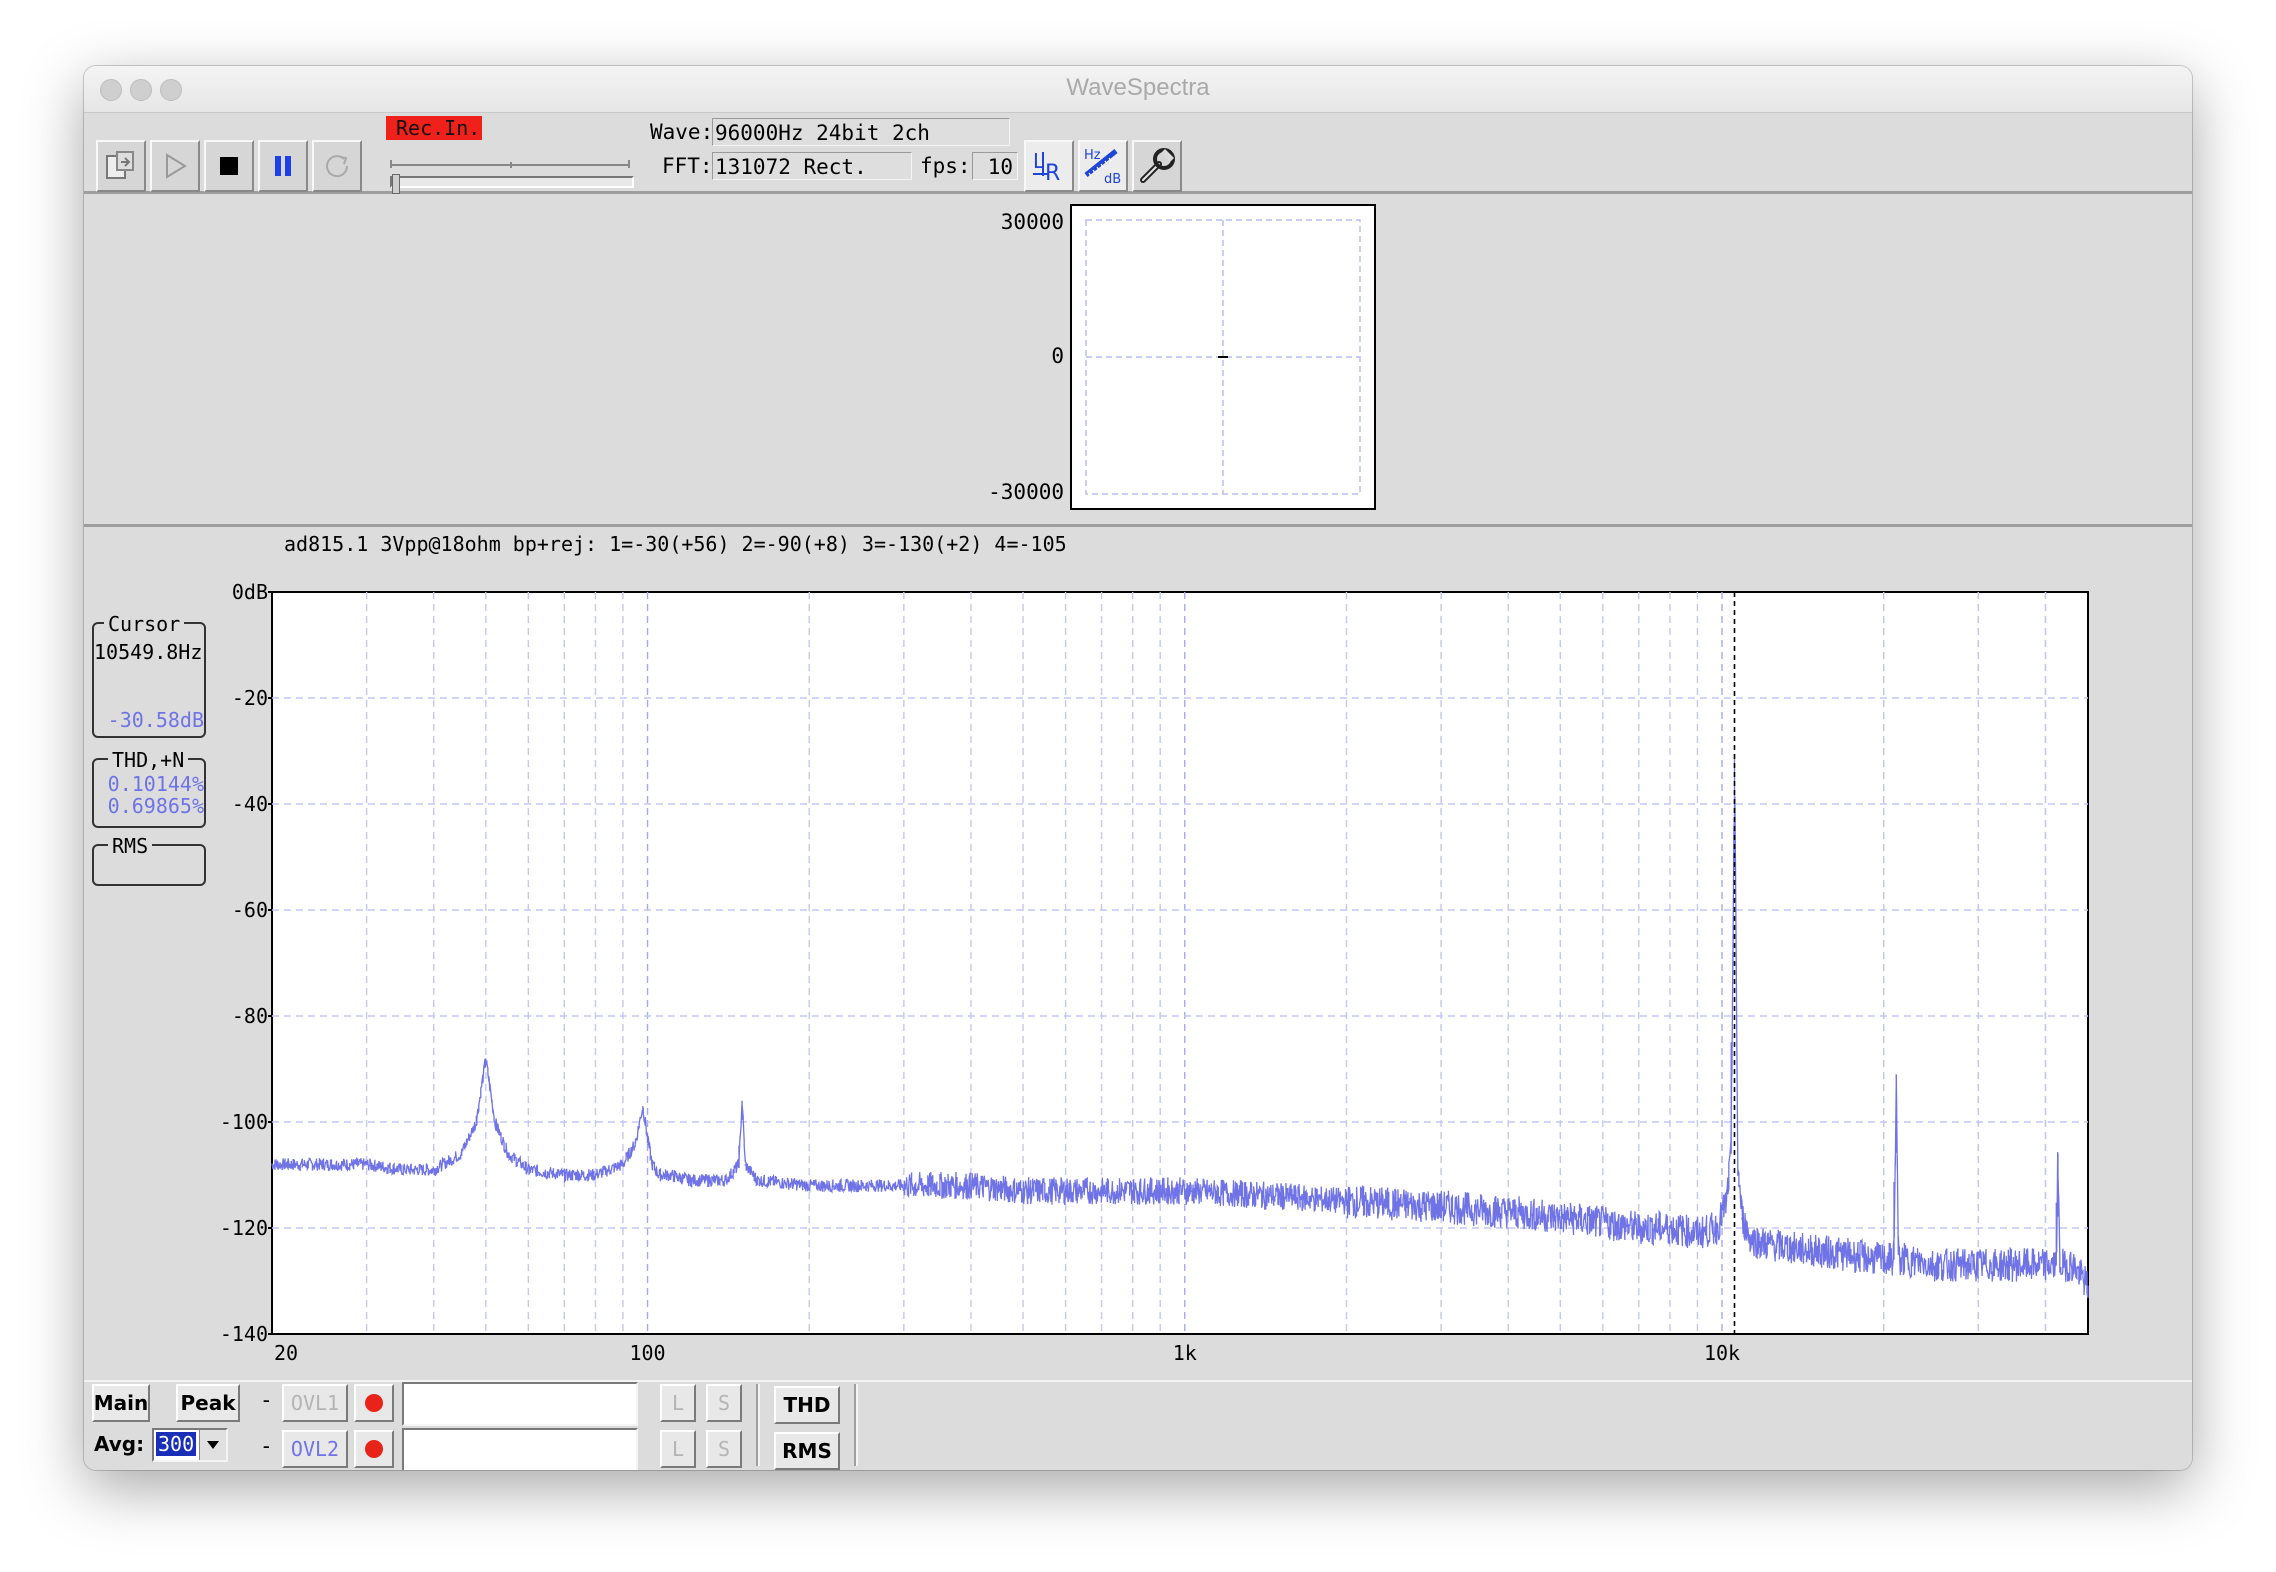 Image resolution: width=2276 pixels, height=1572 pixels. I want to click on avg-select: 300, so click(190, 1445).